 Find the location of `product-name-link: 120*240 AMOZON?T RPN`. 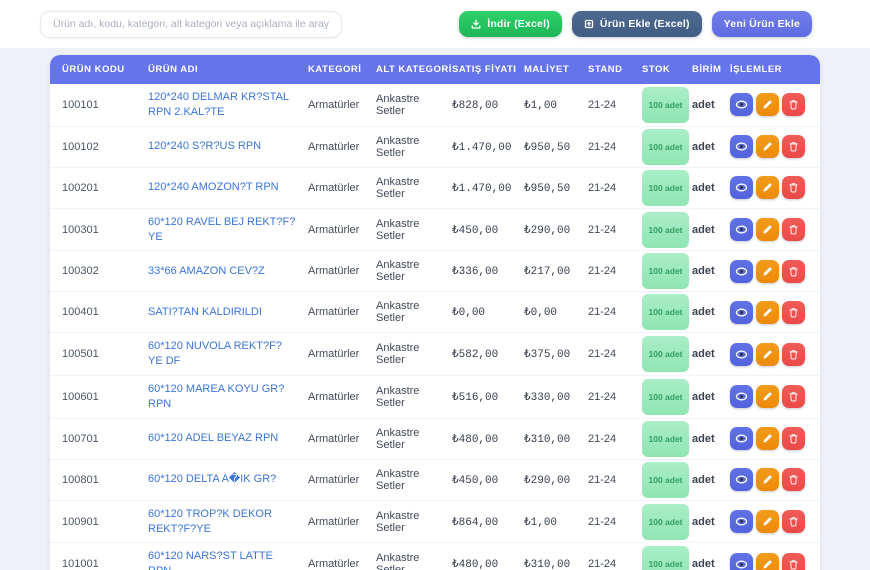

product-name-link: 120*240 AMOZON?T RPN is located at coordinates (213, 187).